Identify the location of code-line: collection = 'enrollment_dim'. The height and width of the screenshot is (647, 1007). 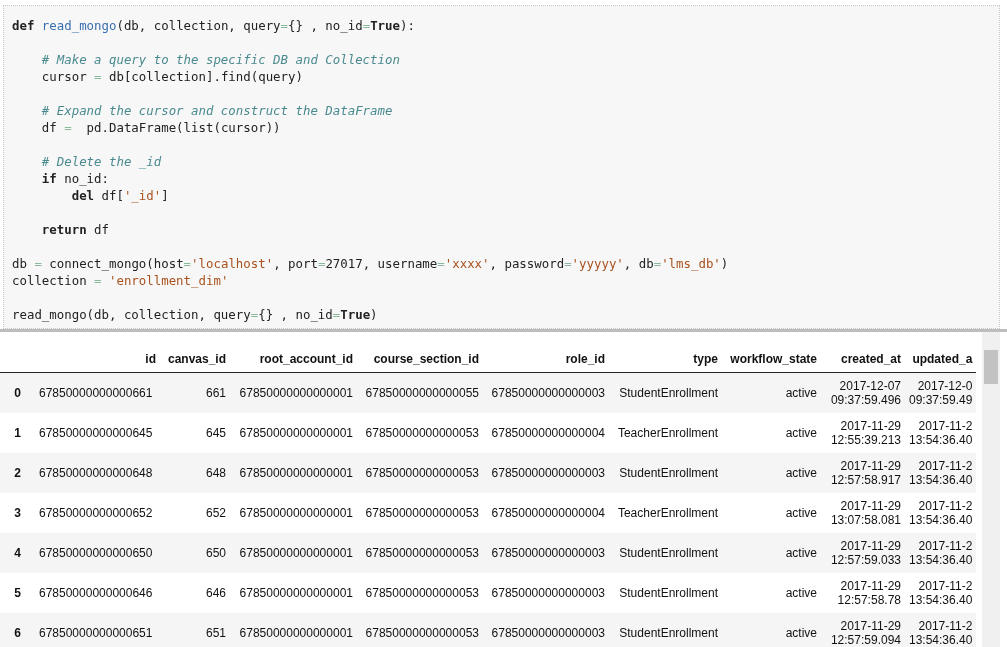
(121, 280).